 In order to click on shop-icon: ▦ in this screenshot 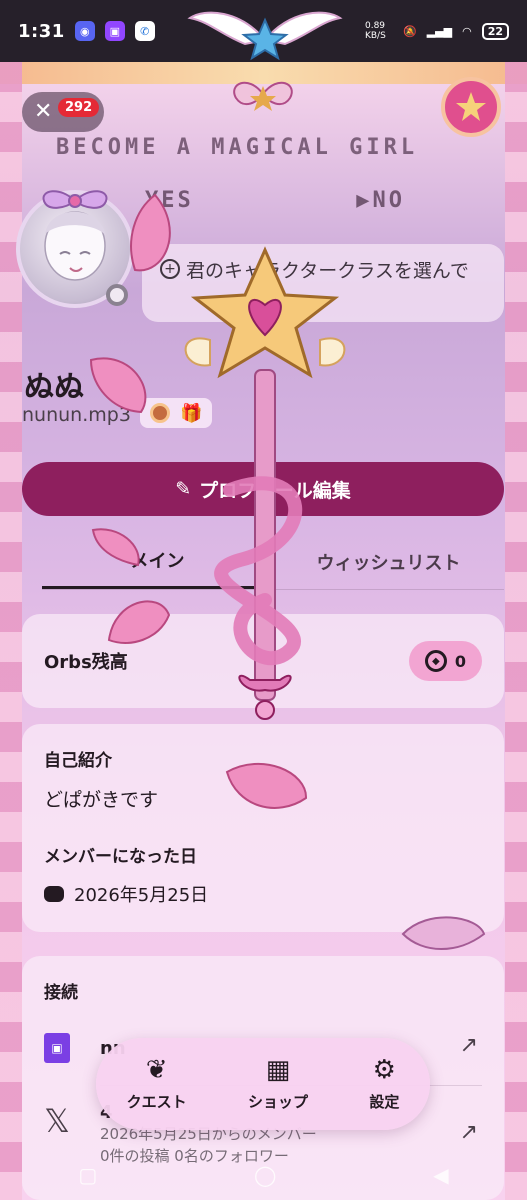, I will do `click(278, 1069)`.